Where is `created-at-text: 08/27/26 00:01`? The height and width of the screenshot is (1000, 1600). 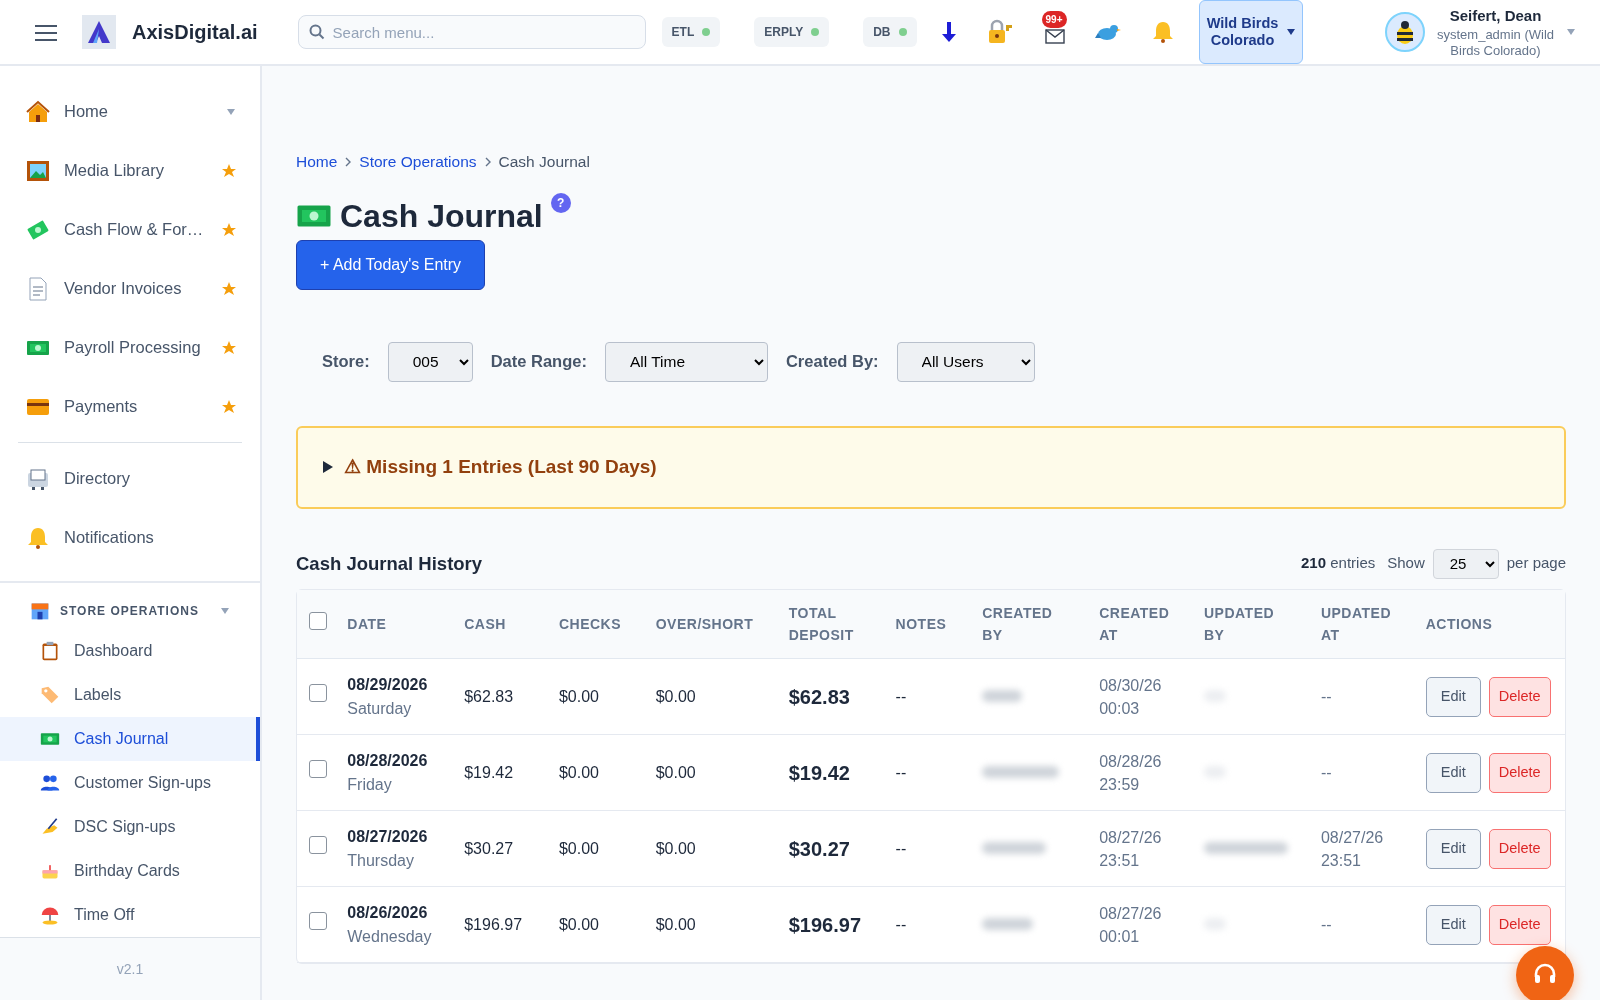 created-at-text: 08/27/26 00:01 is located at coordinates (1131, 925).